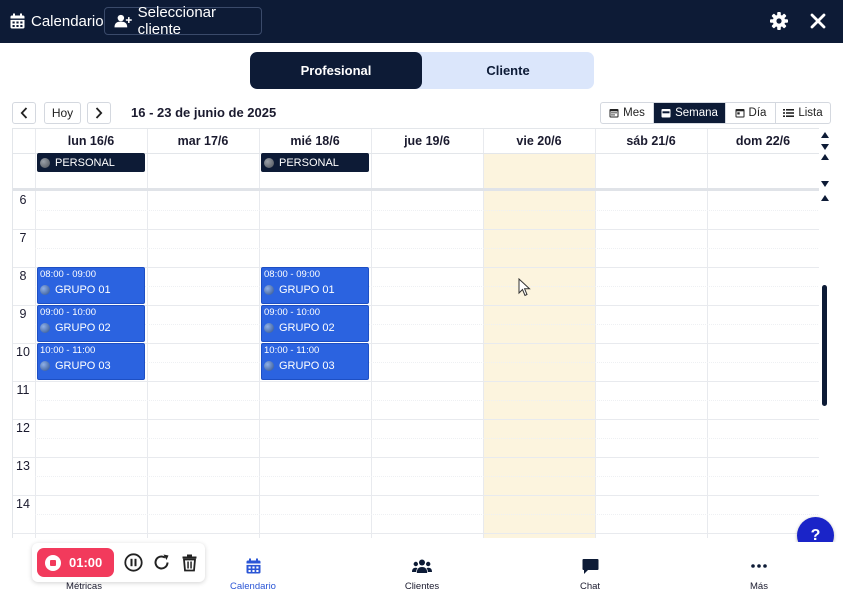 The width and height of the screenshot is (843, 600). What do you see at coordinates (23, 466) in the screenshot?
I see `hour-label: 13` at bounding box center [23, 466].